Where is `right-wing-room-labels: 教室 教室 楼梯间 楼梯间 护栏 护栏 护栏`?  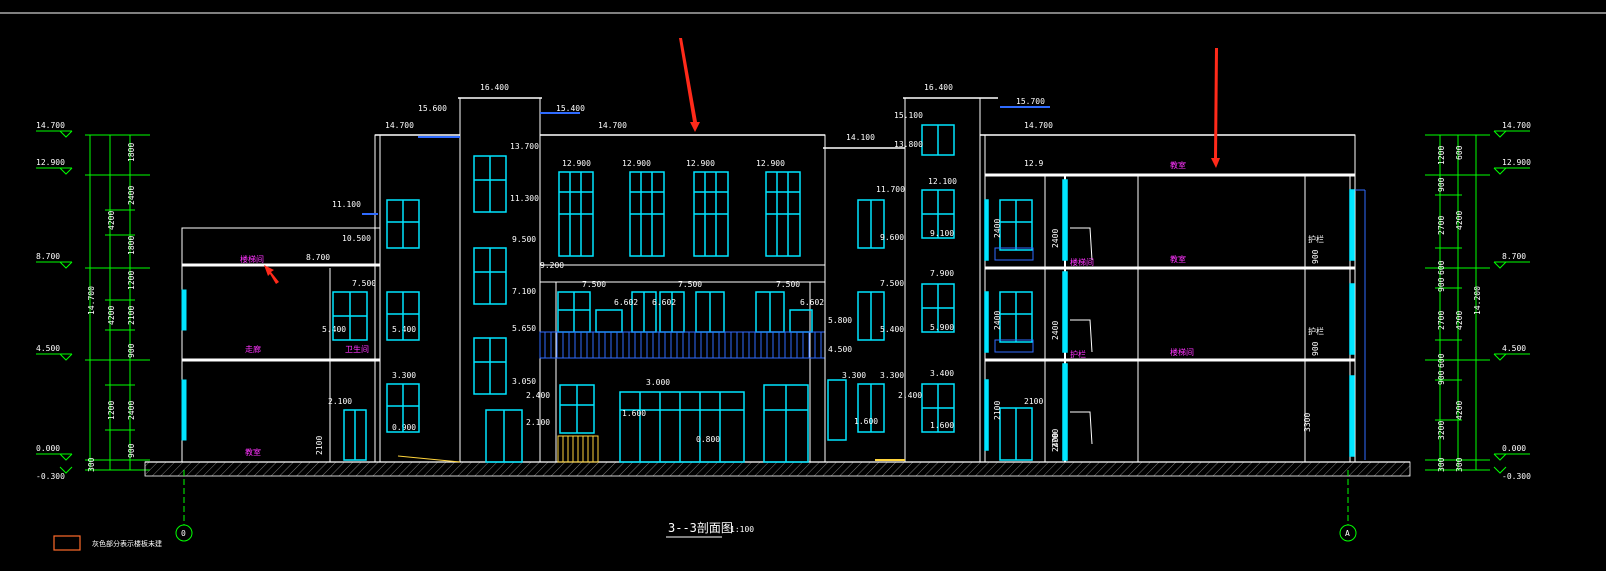 right-wing-room-labels: 教室 教室 楼梯间 楼梯间 护栏 护栏 护栏 is located at coordinates (1197, 259).